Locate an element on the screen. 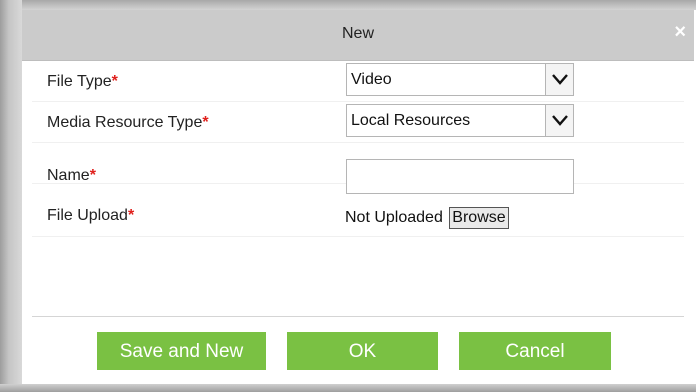  footer-divider is located at coordinates (358, 316).